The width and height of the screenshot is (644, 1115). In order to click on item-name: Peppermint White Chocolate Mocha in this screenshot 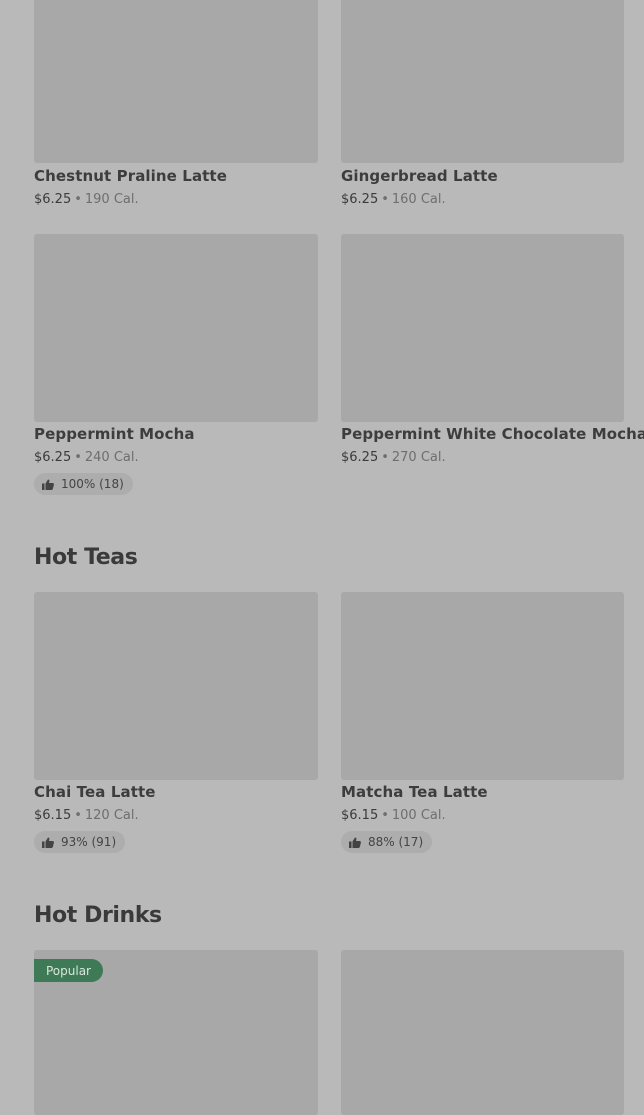, I will do `click(492, 434)`.